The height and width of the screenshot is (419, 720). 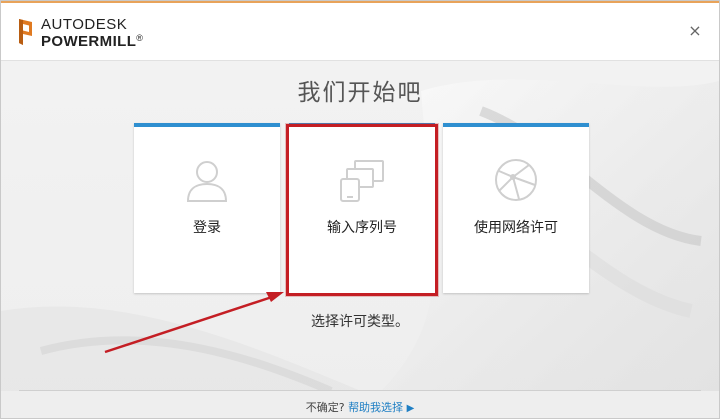 What do you see at coordinates (362, 228) in the screenshot?
I see `serial-number-card-label: 输入序列号` at bounding box center [362, 228].